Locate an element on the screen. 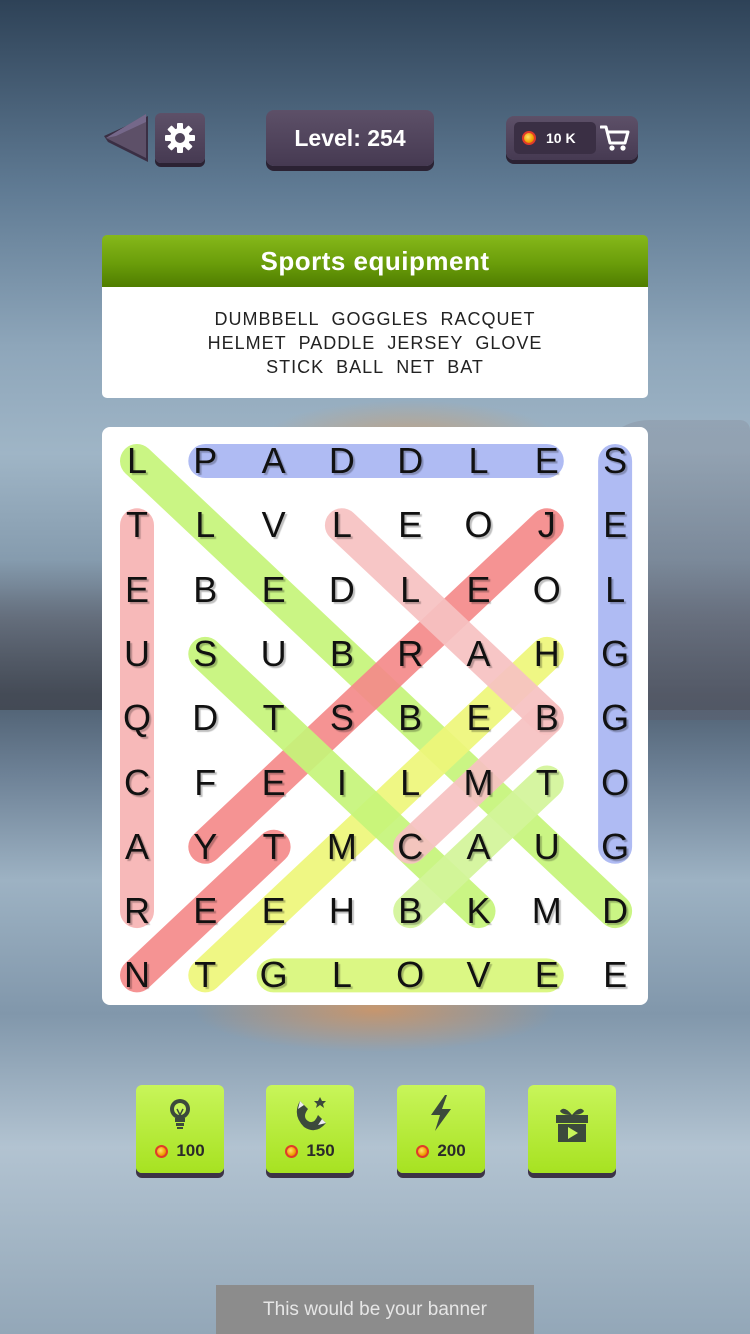 The image size is (750, 1334). ad-banner-text: This would be your banner is located at coordinates (375, 1309).